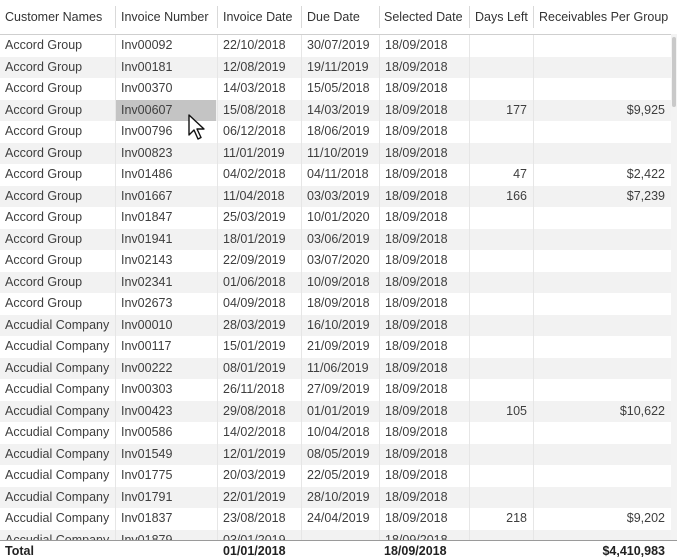  What do you see at coordinates (340, 111) in the screenshot?
I see `cell-due-date: 14/03/2019` at bounding box center [340, 111].